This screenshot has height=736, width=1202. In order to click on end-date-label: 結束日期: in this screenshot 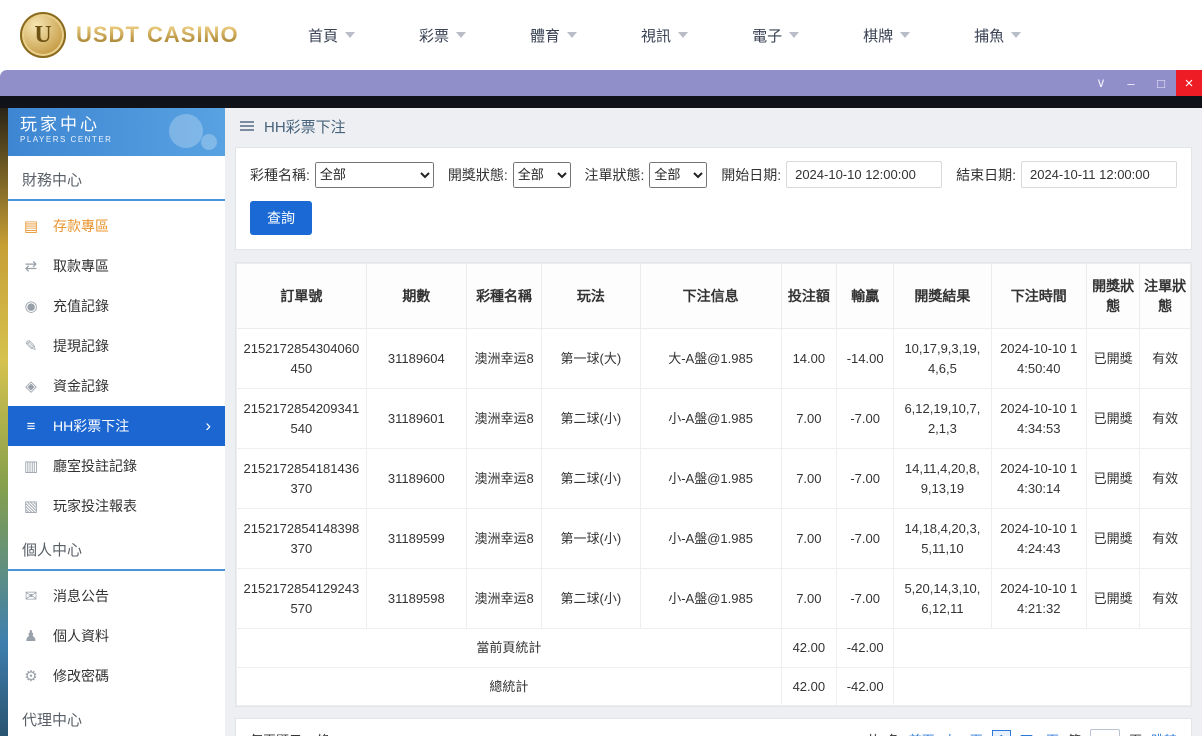, I will do `click(986, 174)`.